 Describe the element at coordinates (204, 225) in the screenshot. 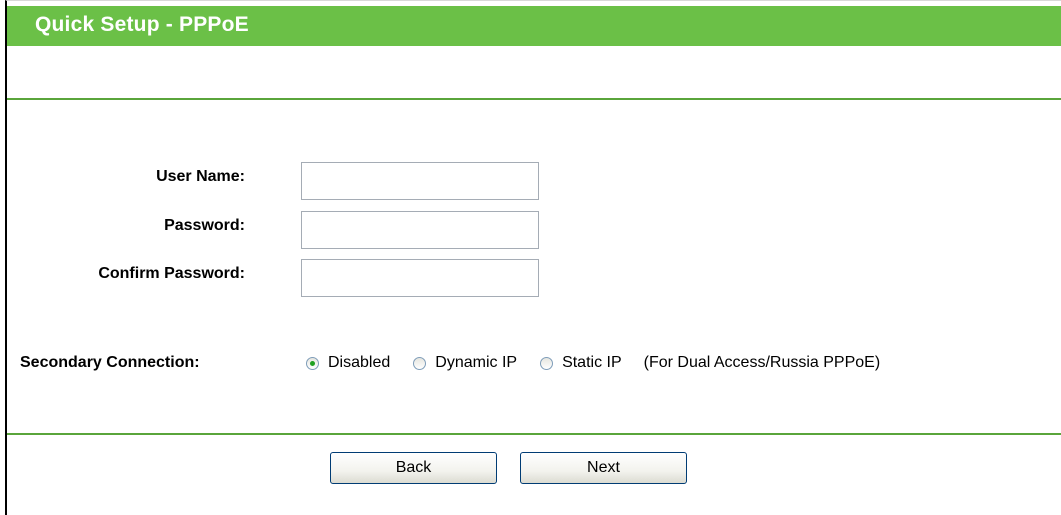

I see `password-label: Password:` at that location.